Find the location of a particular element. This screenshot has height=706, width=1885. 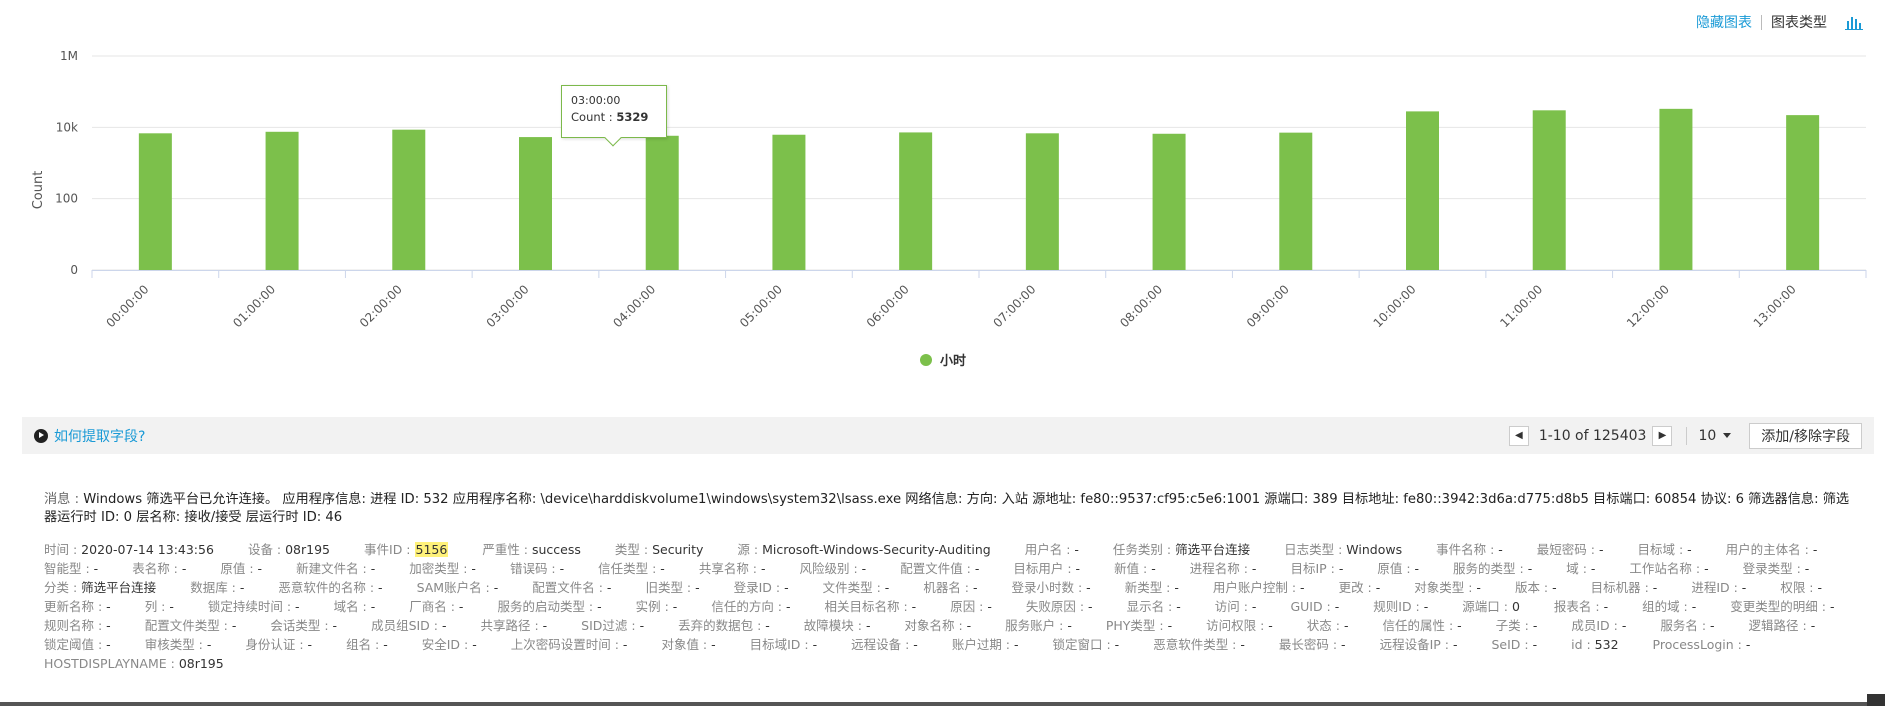

chart-type-button: 图表类型 is located at coordinates (1799, 22).